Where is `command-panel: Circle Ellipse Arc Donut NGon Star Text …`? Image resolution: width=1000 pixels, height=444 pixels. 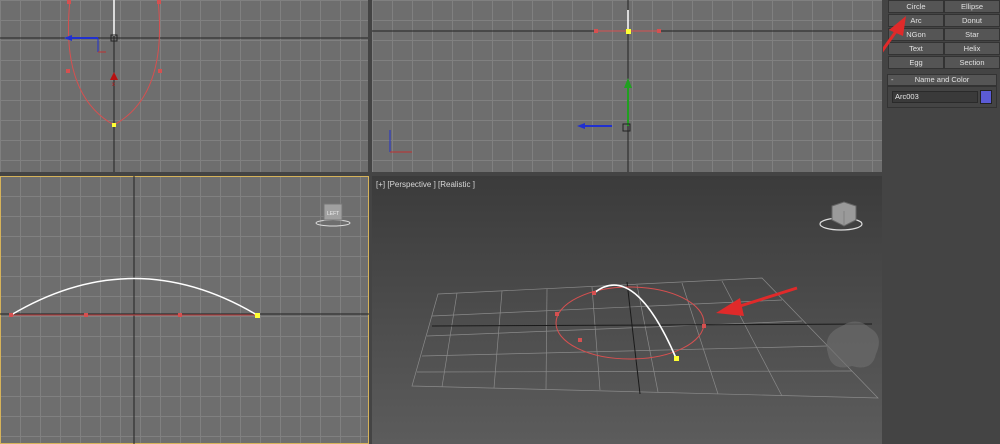 command-panel: Circle Ellipse Arc Donut NGon Star Text … is located at coordinates (941, 222).